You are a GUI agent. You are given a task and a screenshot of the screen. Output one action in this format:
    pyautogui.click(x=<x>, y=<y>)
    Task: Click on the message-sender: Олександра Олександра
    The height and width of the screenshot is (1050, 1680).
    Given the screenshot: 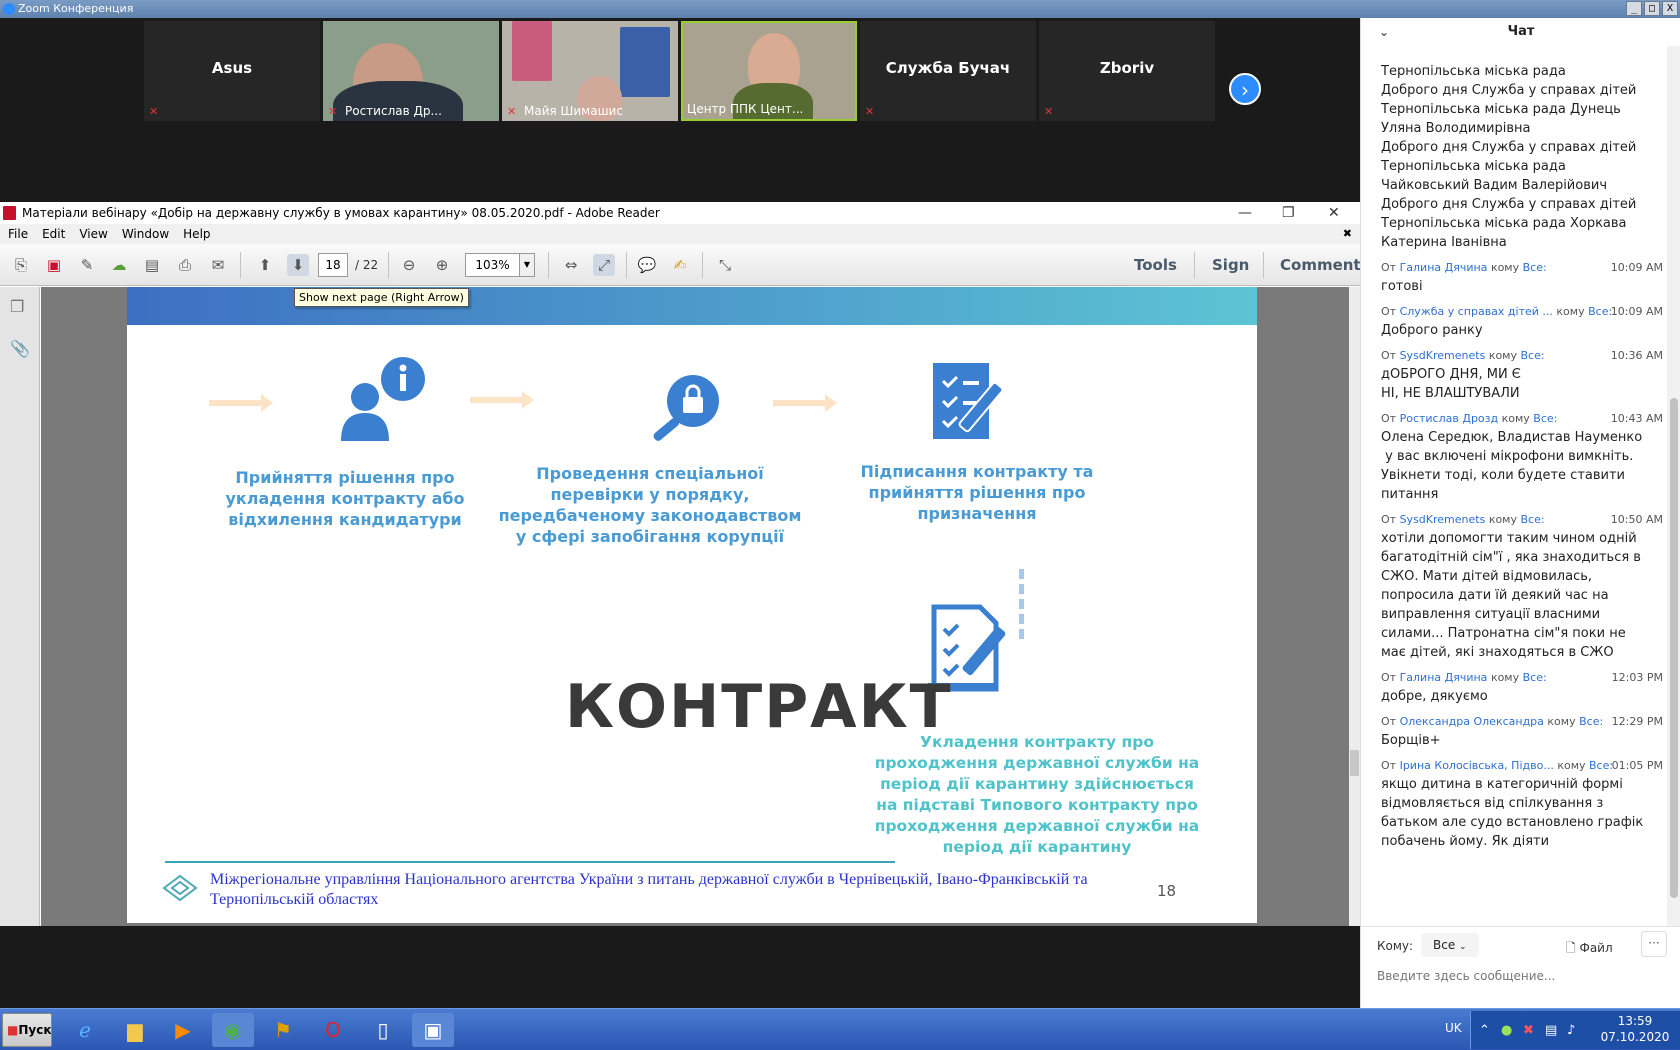 What is the action you would take?
    pyautogui.click(x=1472, y=721)
    